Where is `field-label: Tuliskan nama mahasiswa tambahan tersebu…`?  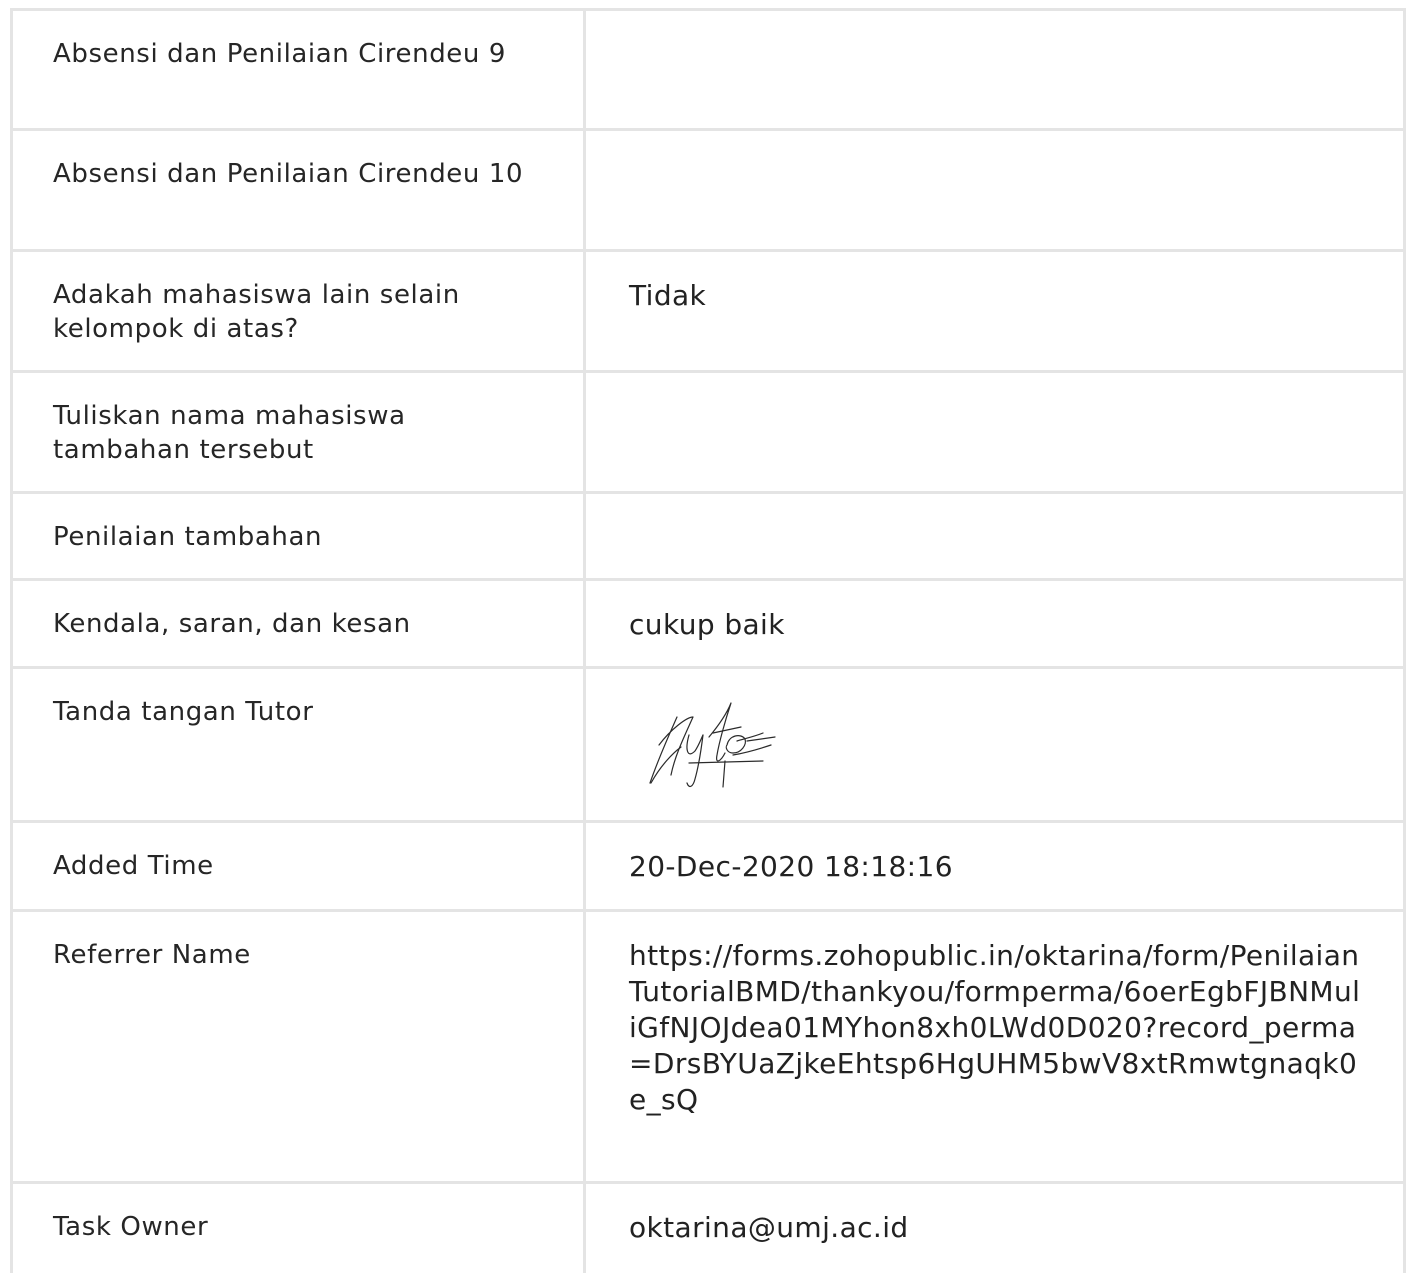
field-label: Tuliskan nama mahasiswa tambahan tersebu… is located at coordinates (229, 433).